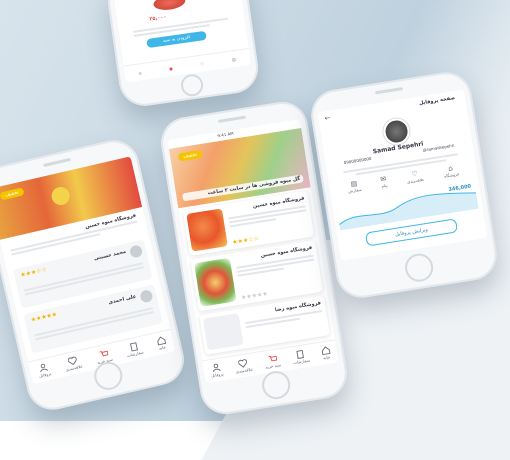  What do you see at coordinates (169, 6) in the screenshot?
I see `fruit-image` at bounding box center [169, 6].